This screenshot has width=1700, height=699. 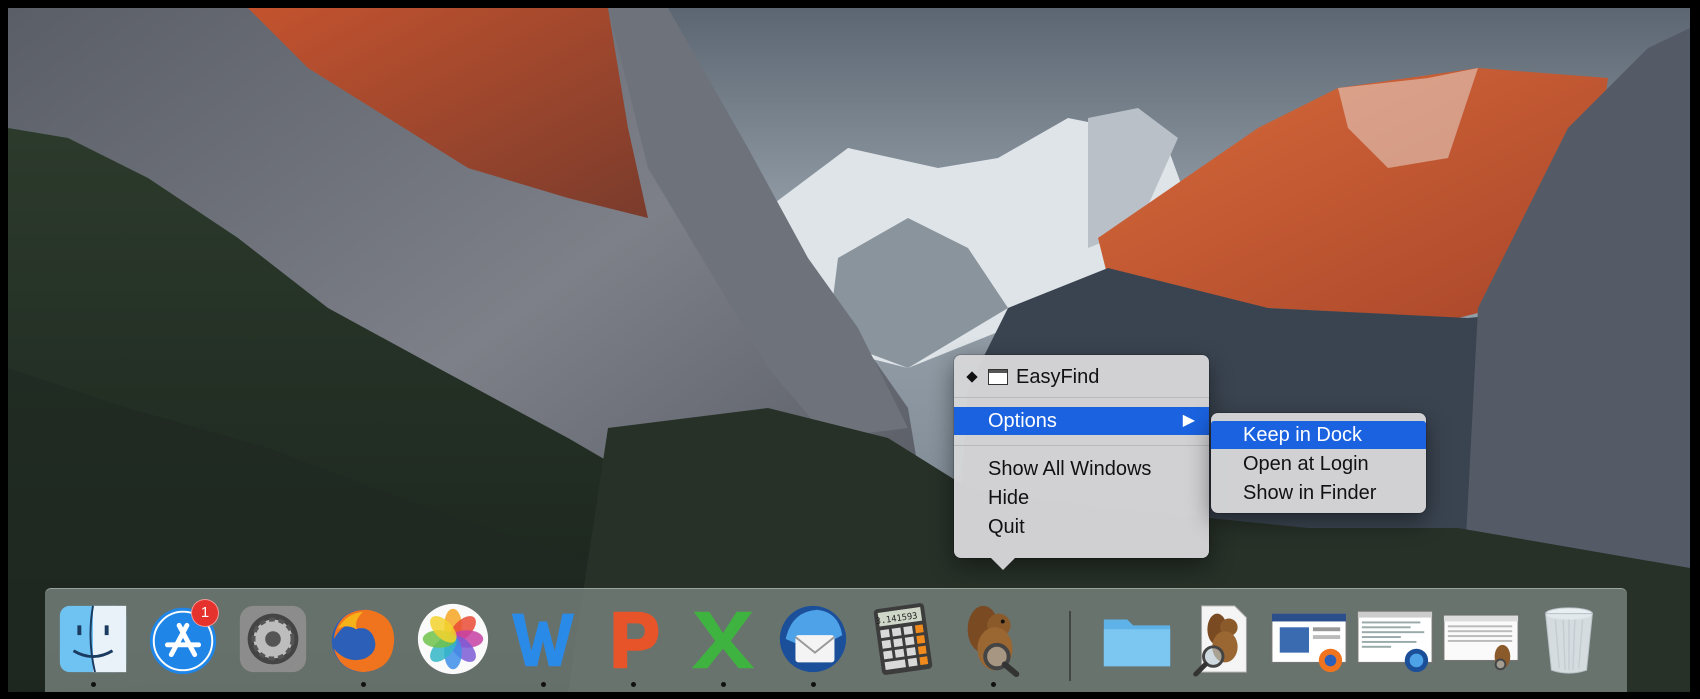 What do you see at coordinates (1070, 646) in the screenshot?
I see `dock-divider` at bounding box center [1070, 646].